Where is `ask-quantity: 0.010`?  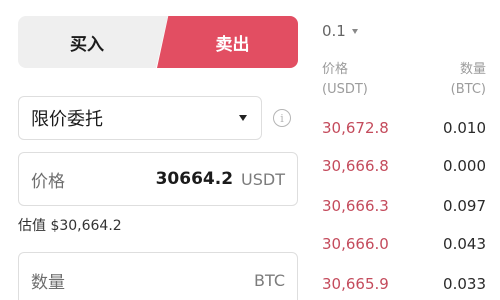 ask-quantity: 0.010 is located at coordinates (464, 128).